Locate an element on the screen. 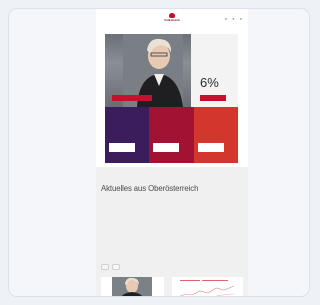 The width and height of the screenshot is (320, 305). feature-tiles is located at coordinates (171, 135).